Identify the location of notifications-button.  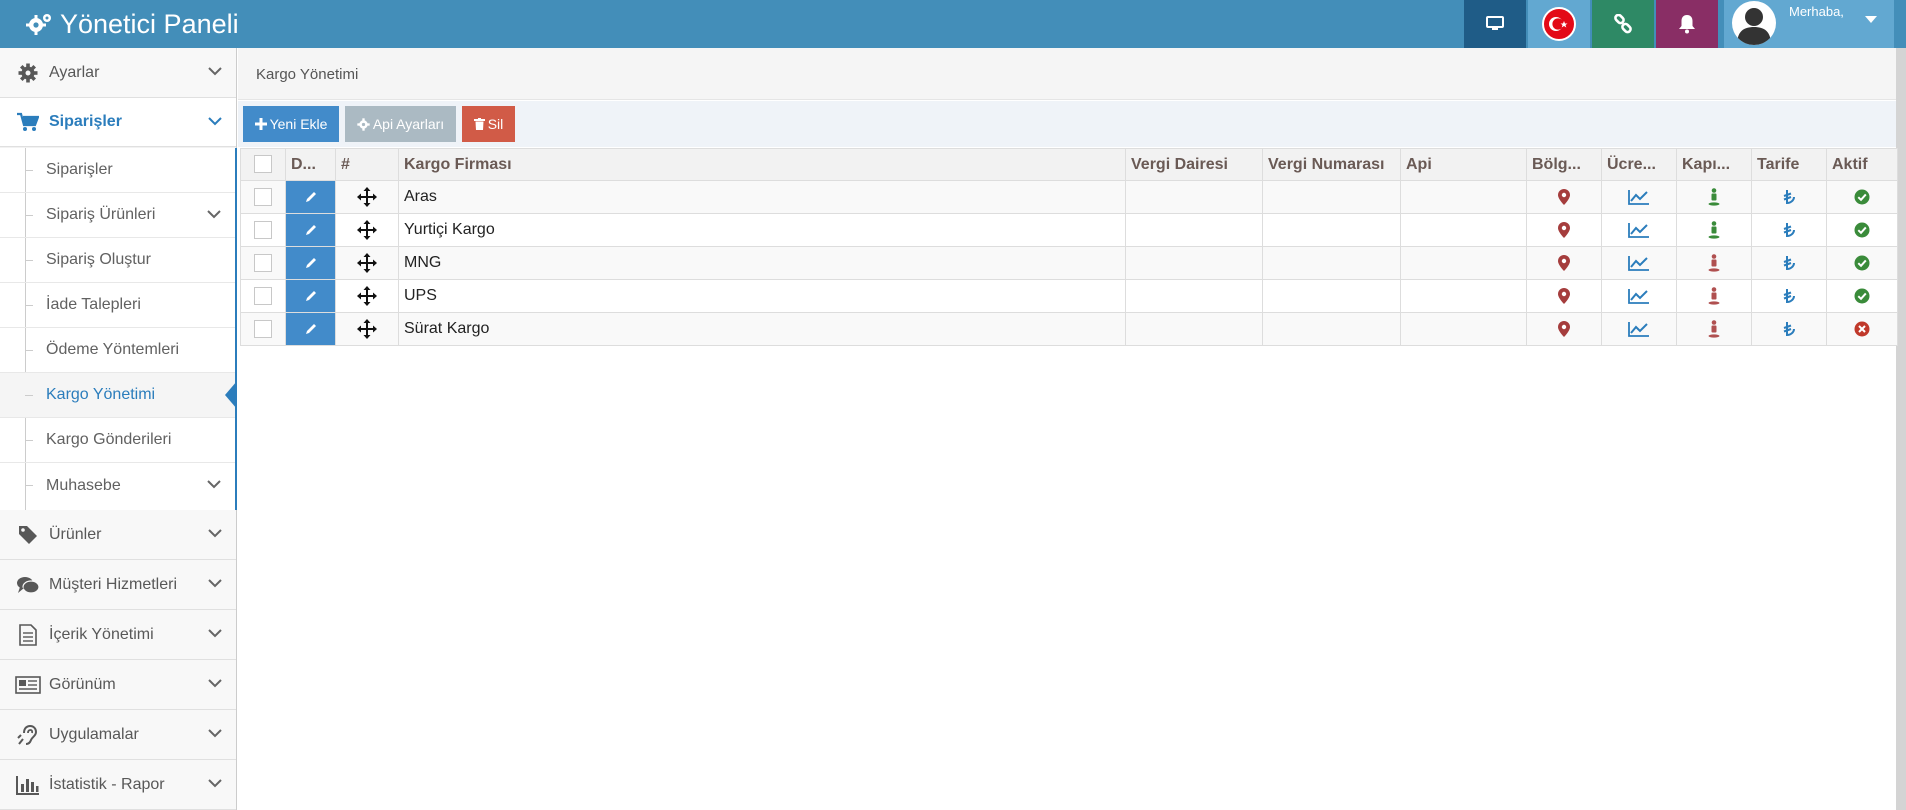
(1687, 24).